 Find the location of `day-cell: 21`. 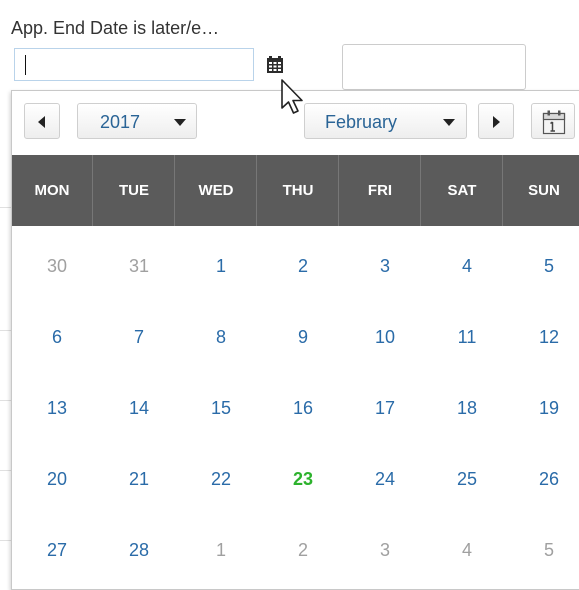

day-cell: 21 is located at coordinates (139, 479).